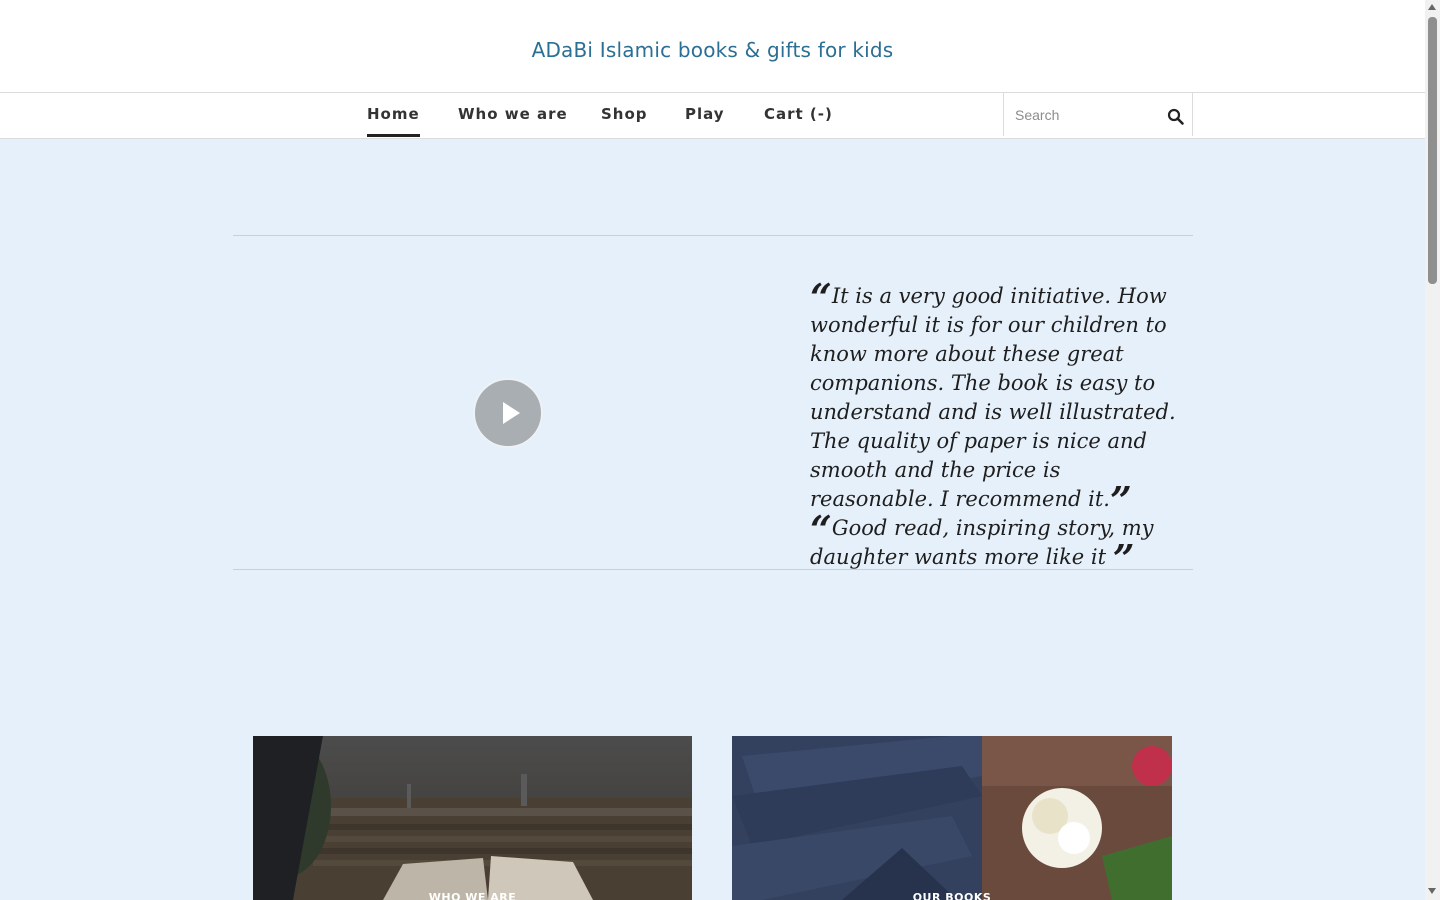 The width and height of the screenshot is (1440, 900). Describe the element at coordinates (1432, 7) in the screenshot. I see `scroll-up-arrow-icon` at that location.